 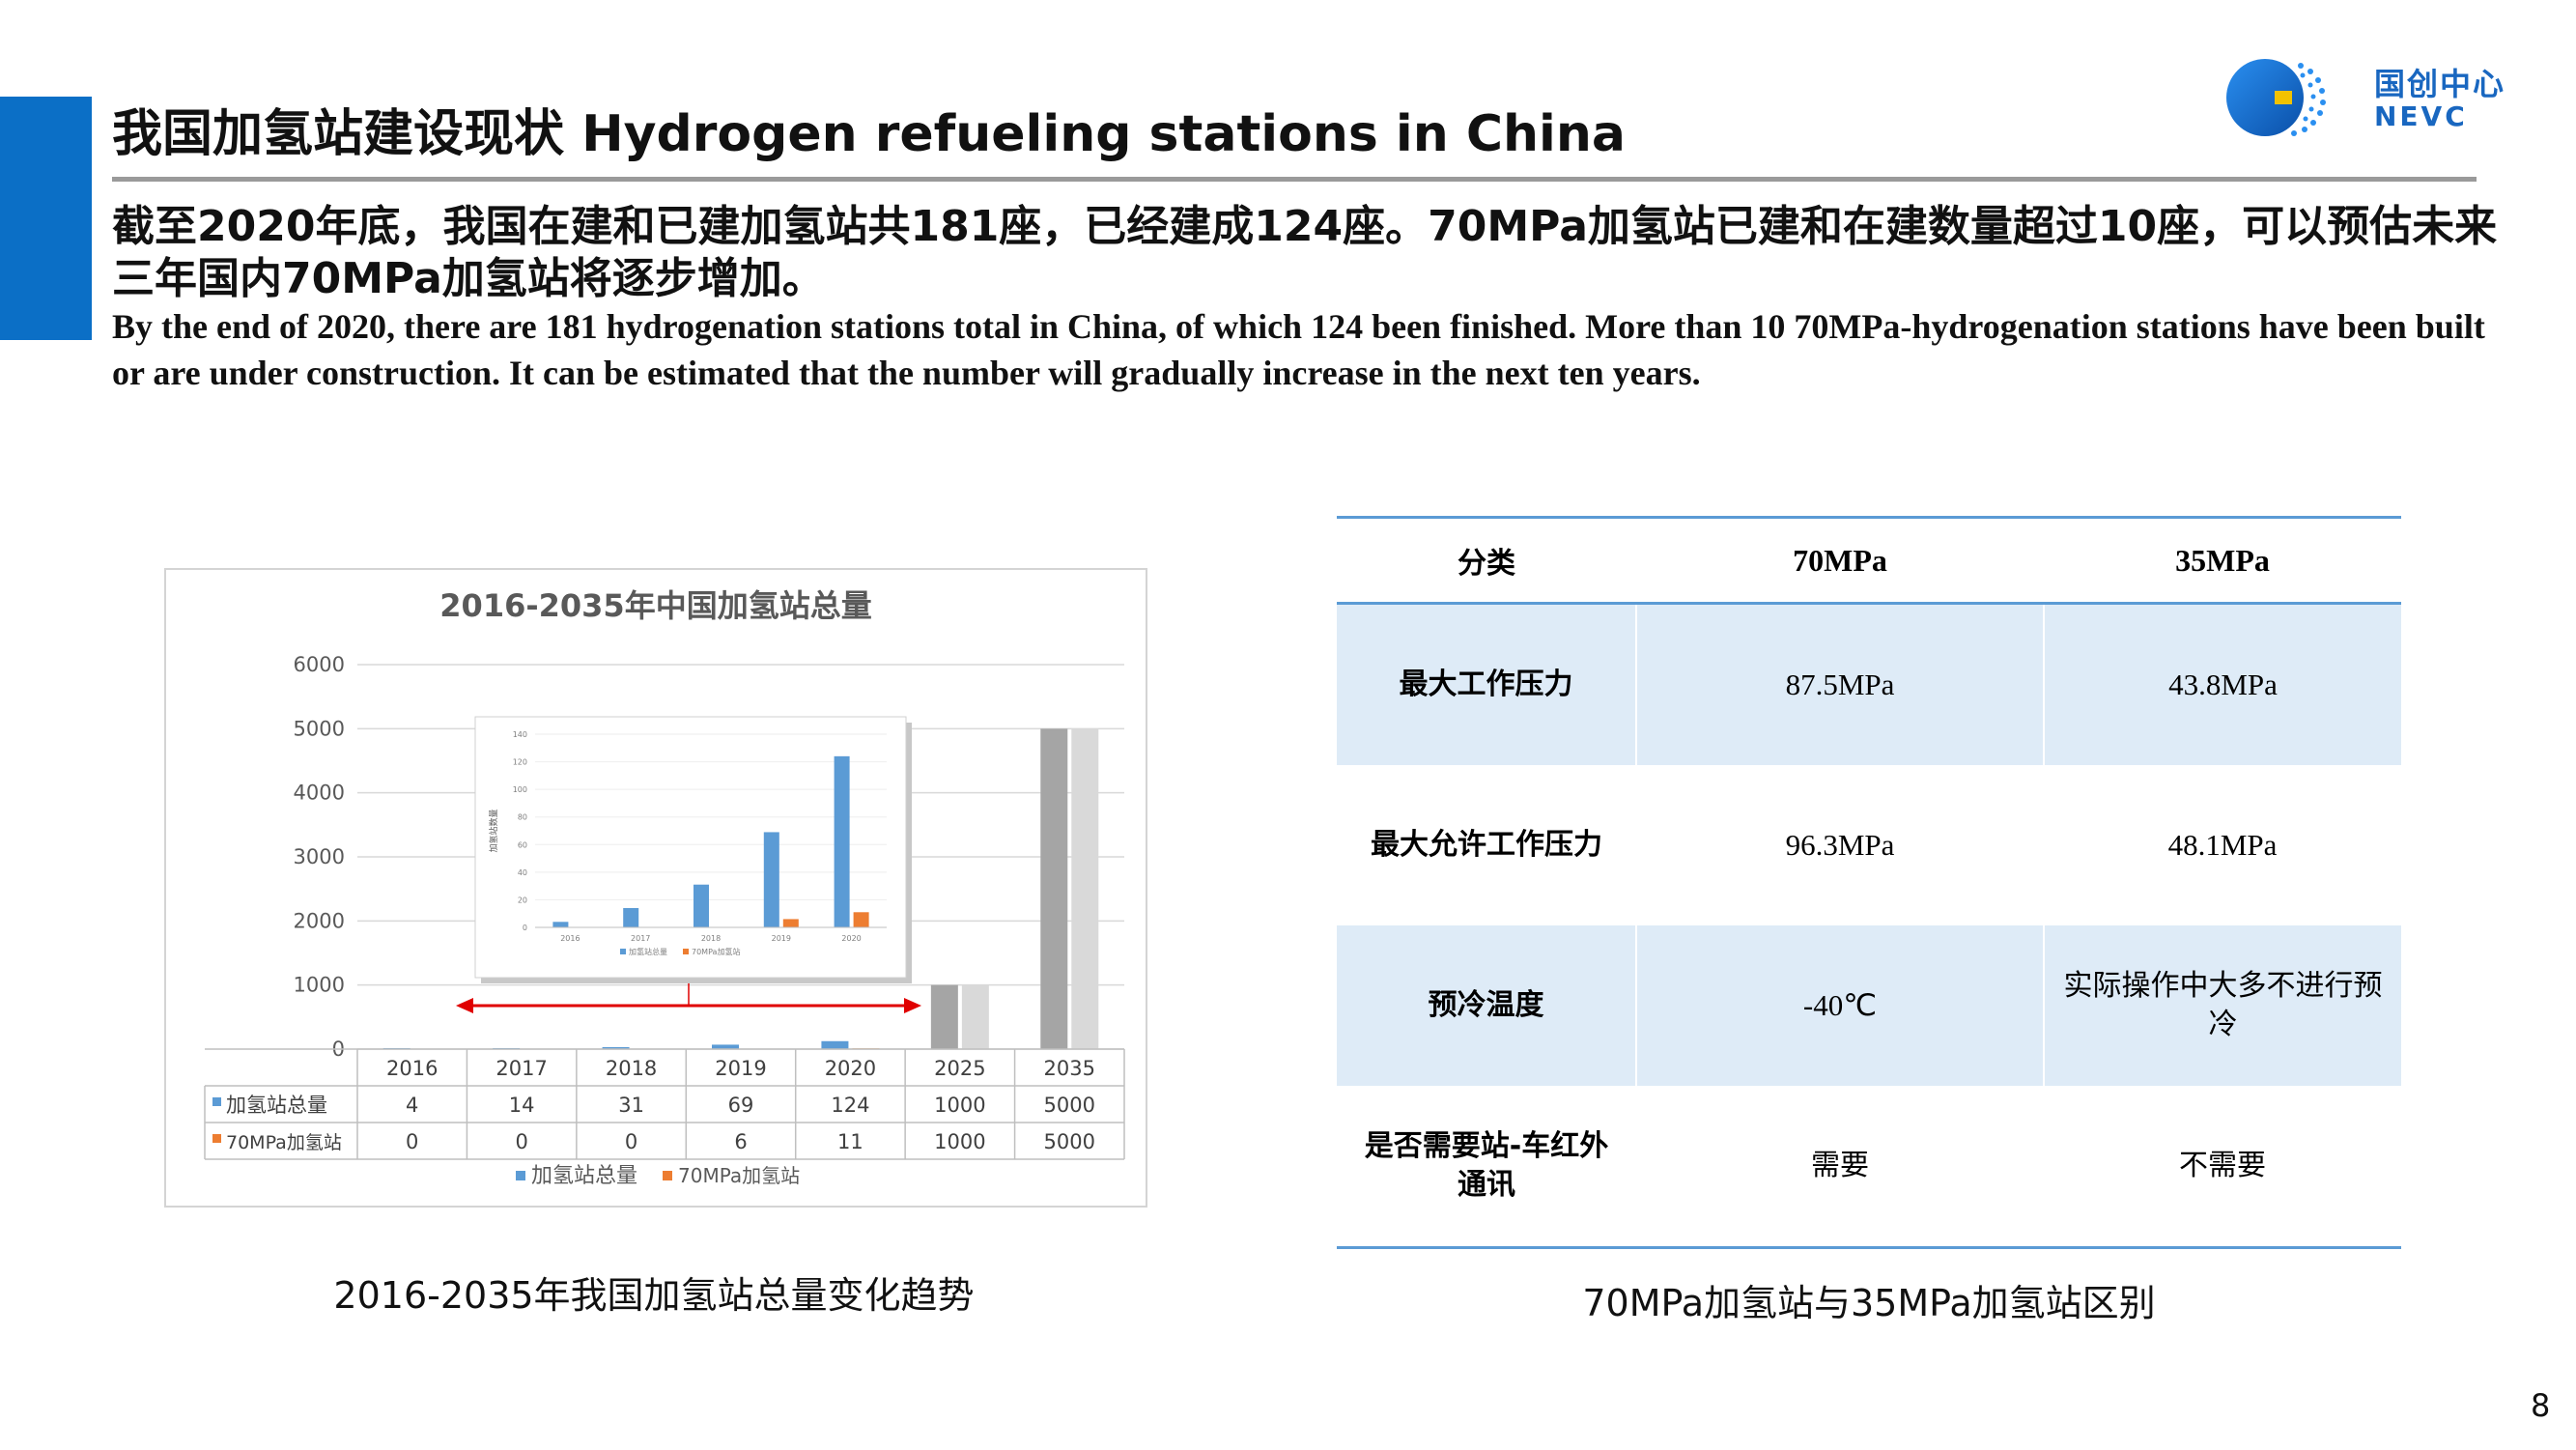 What do you see at coordinates (959, 1141) in the screenshot?
I see `data-label-70mpa: 1000` at bounding box center [959, 1141].